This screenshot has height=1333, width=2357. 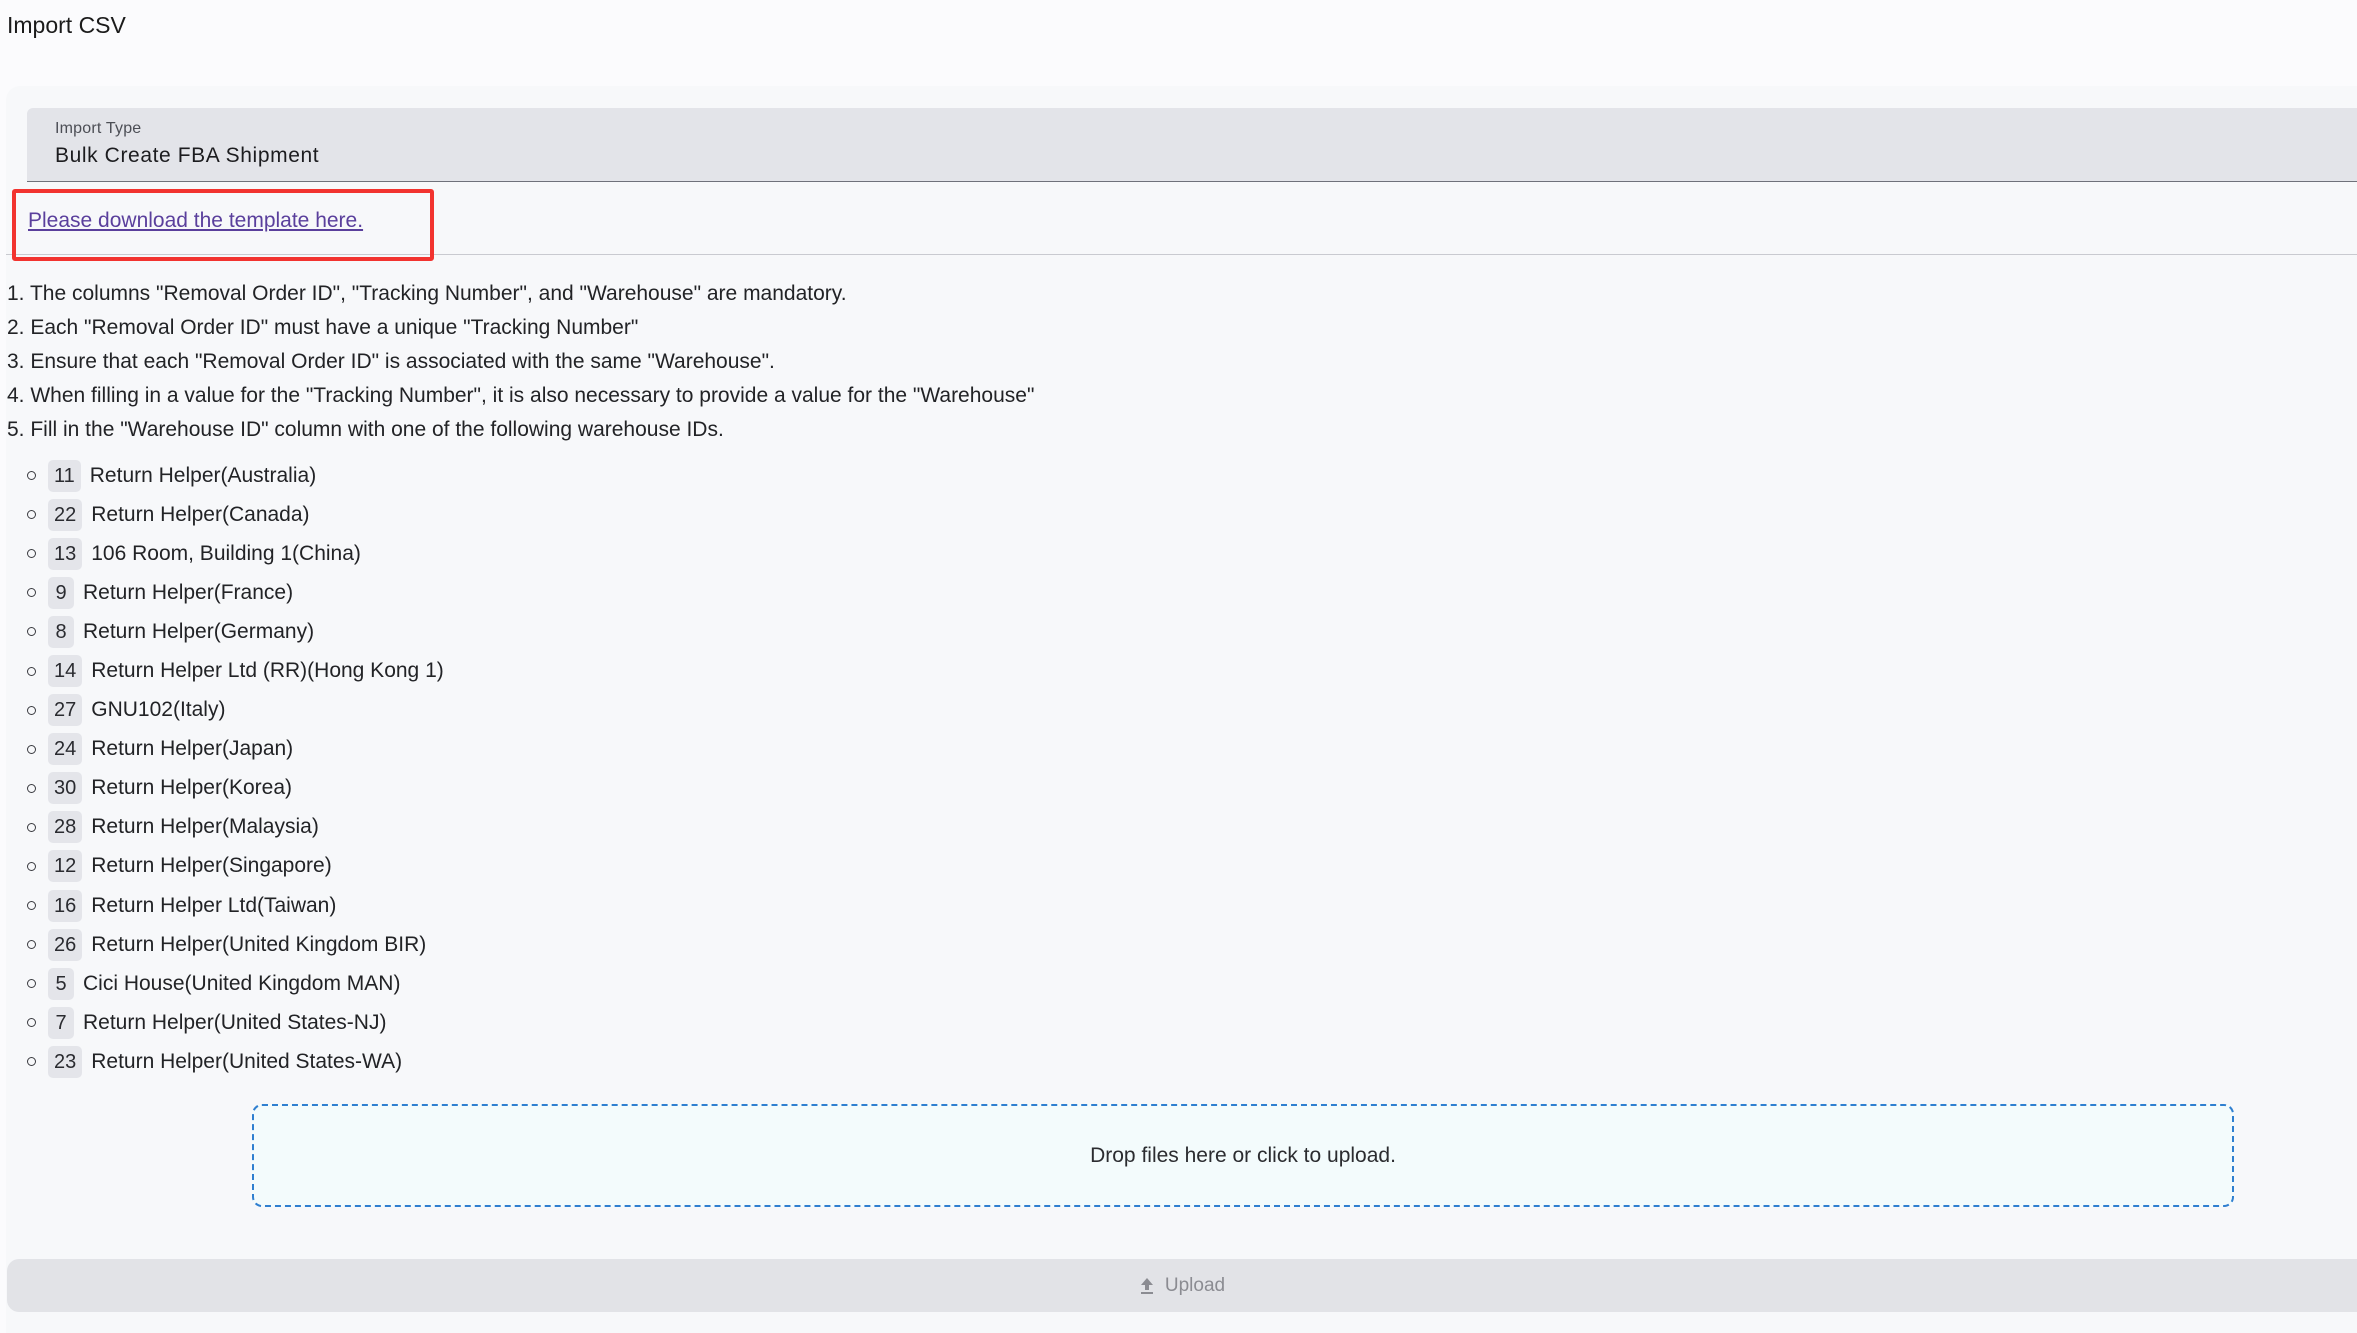 What do you see at coordinates (242, 983) in the screenshot?
I see `warehouse-name: Cici House(United Kingdom MAN)` at bounding box center [242, 983].